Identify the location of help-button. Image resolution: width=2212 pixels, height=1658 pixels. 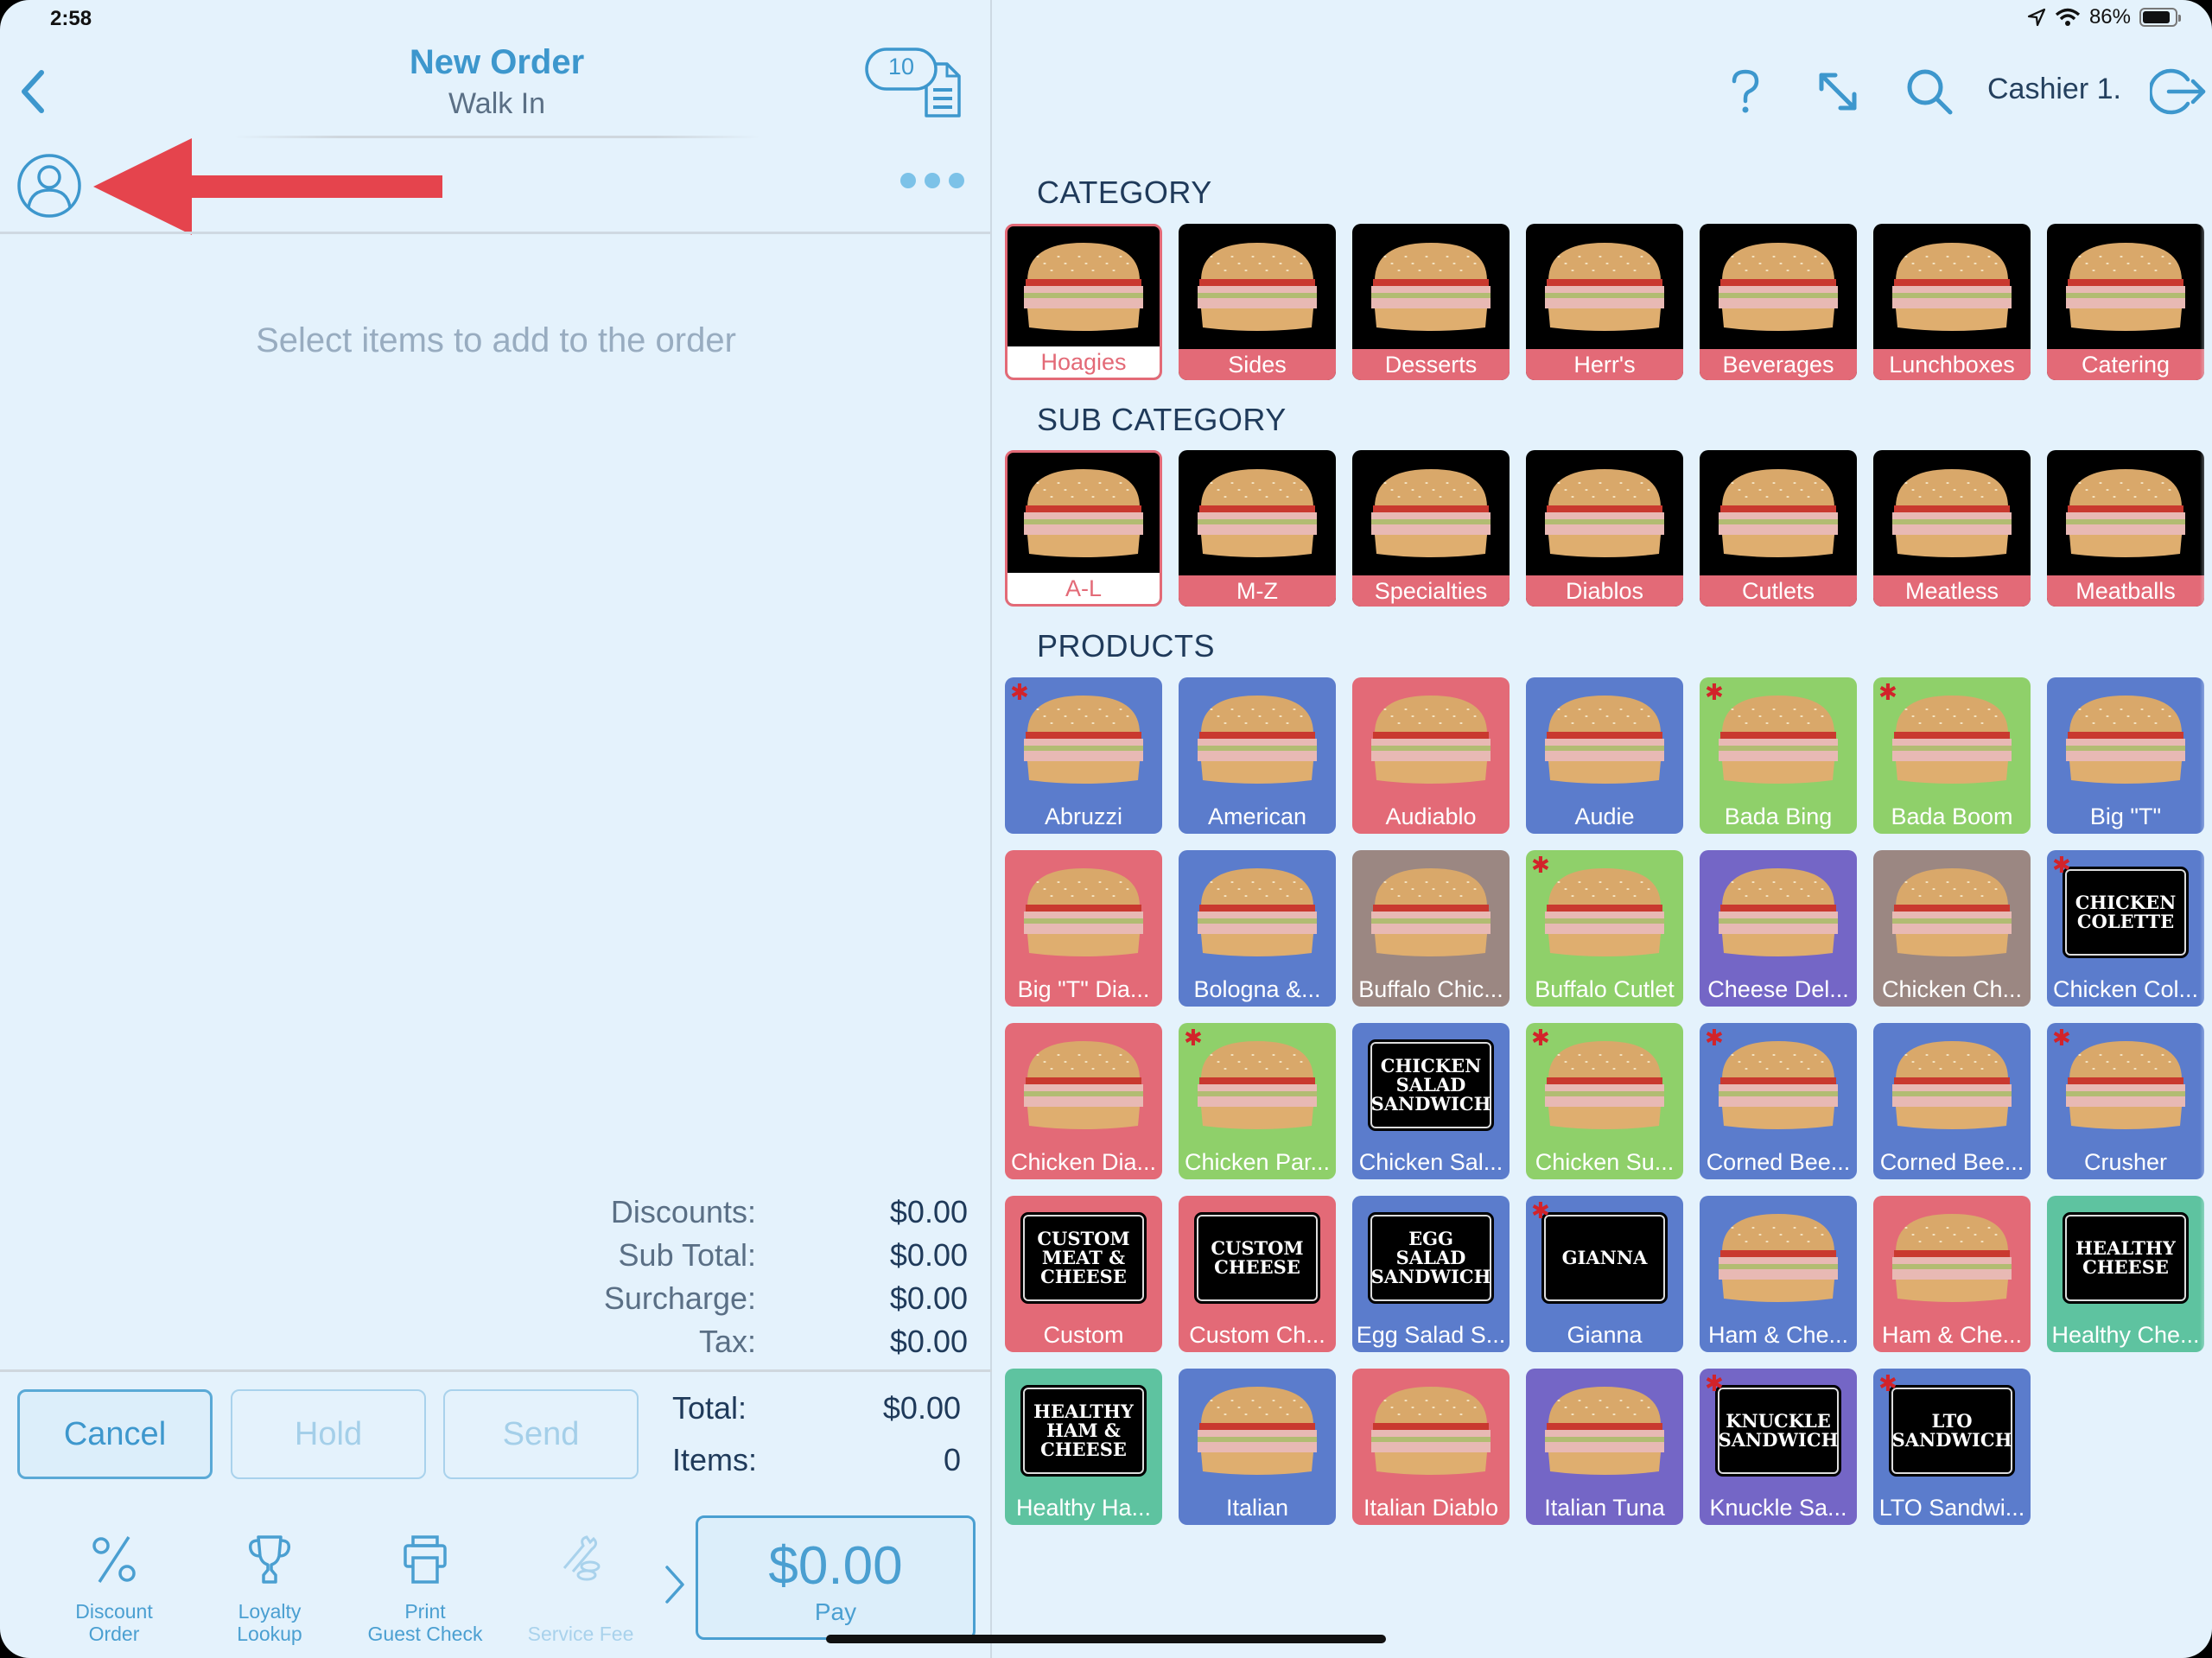
(1745, 91).